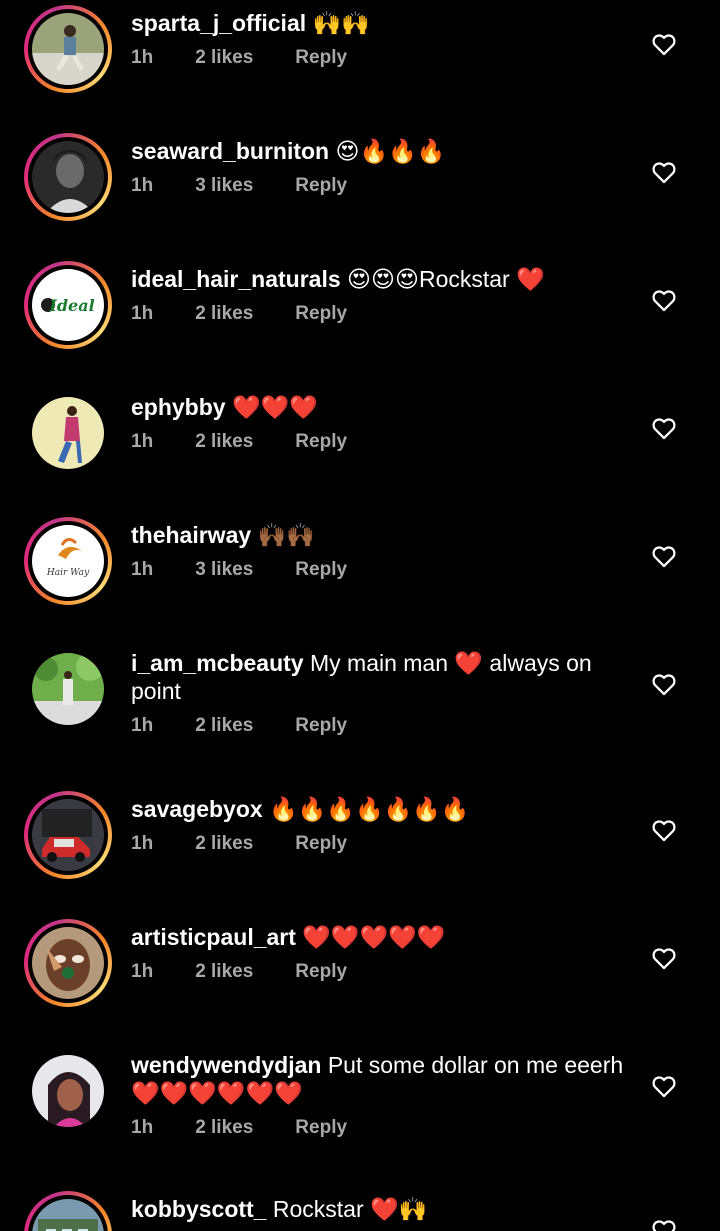  What do you see at coordinates (381, 825) in the screenshot?
I see `comment-body: savagebyox 🔥🔥🔥🔥🔥🔥🔥 1h 2 likes Reply` at bounding box center [381, 825].